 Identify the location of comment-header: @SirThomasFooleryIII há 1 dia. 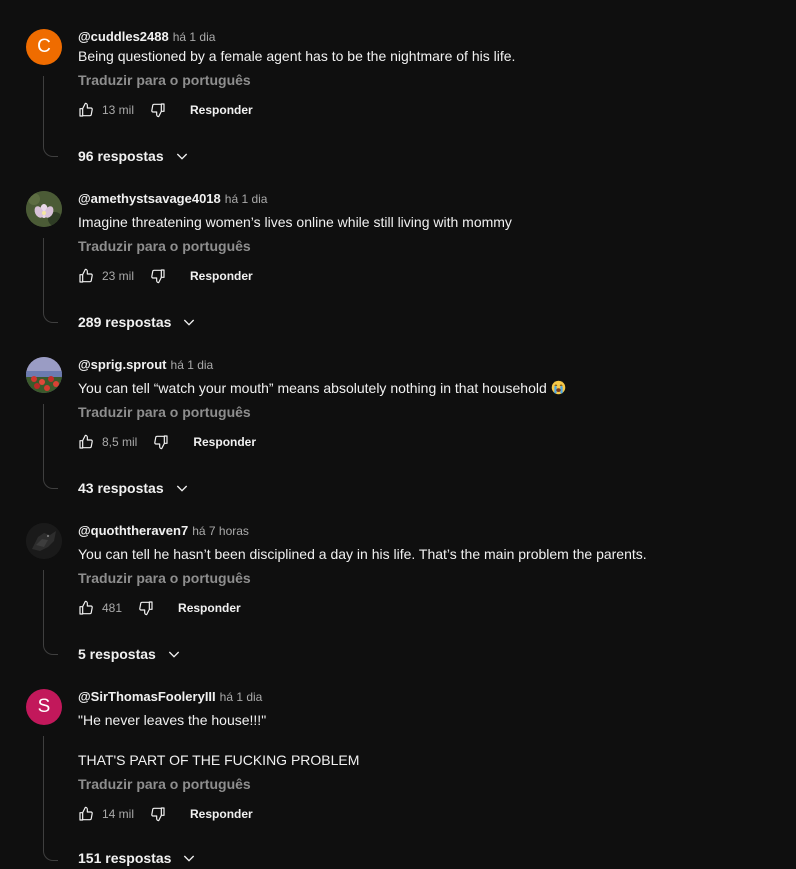
(170, 698).